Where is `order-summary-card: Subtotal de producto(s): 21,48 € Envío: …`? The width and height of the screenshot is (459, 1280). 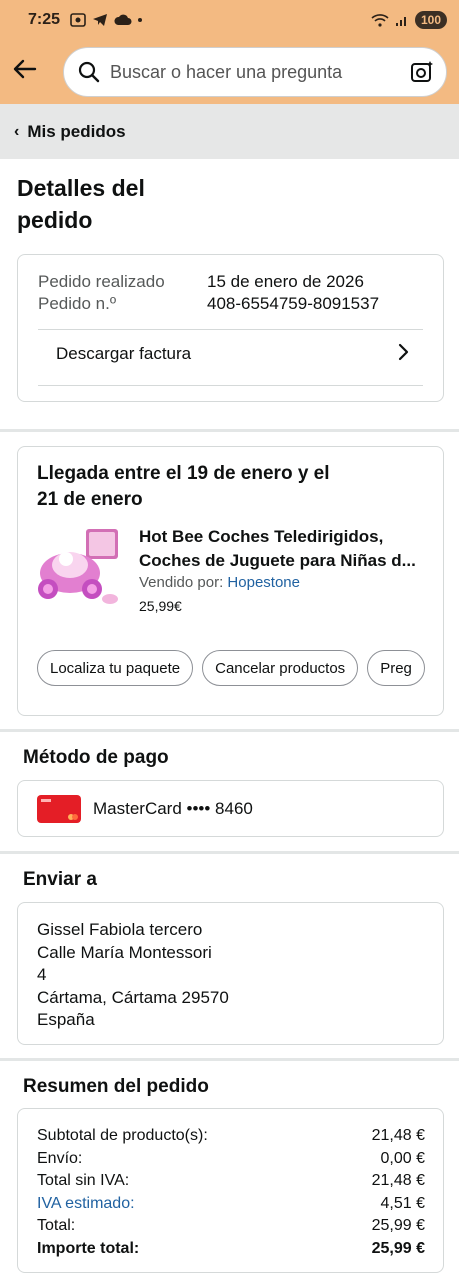
order-summary-card: Subtotal de producto(s): 21,48 € Envío: … is located at coordinates (230, 1190).